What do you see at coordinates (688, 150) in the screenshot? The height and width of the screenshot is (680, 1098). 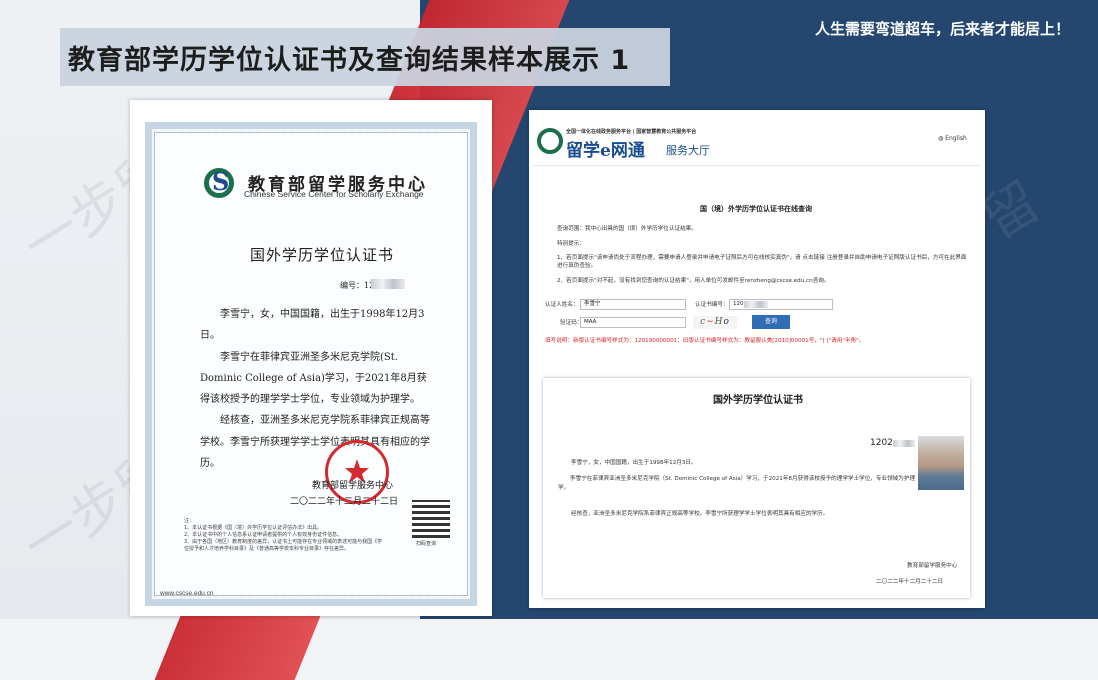 I see `brand-suffix: 服务大厅` at bounding box center [688, 150].